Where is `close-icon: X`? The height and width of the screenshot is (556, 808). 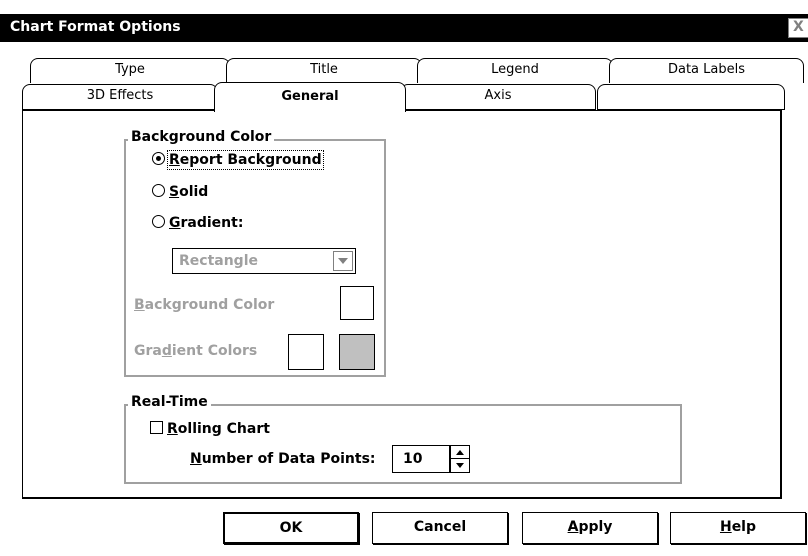
close-icon: X is located at coordinates (798, 27).